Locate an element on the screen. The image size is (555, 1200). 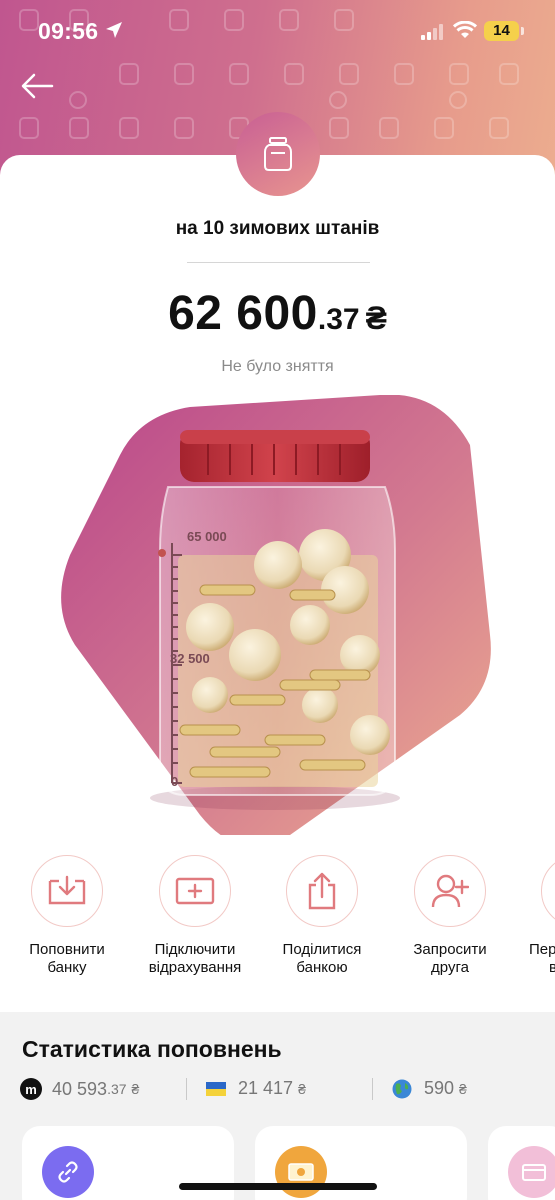
globe-icon is located at coordinates (402, 1088).